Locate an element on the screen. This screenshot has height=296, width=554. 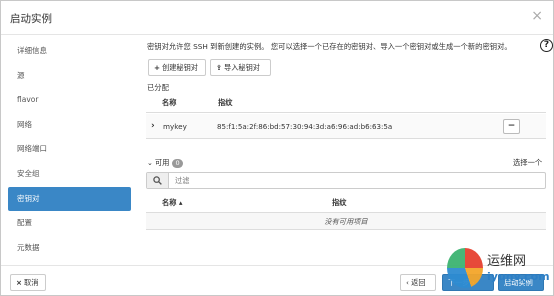
watermark-site-name: 运维网 is located at coordinates (507, 261).